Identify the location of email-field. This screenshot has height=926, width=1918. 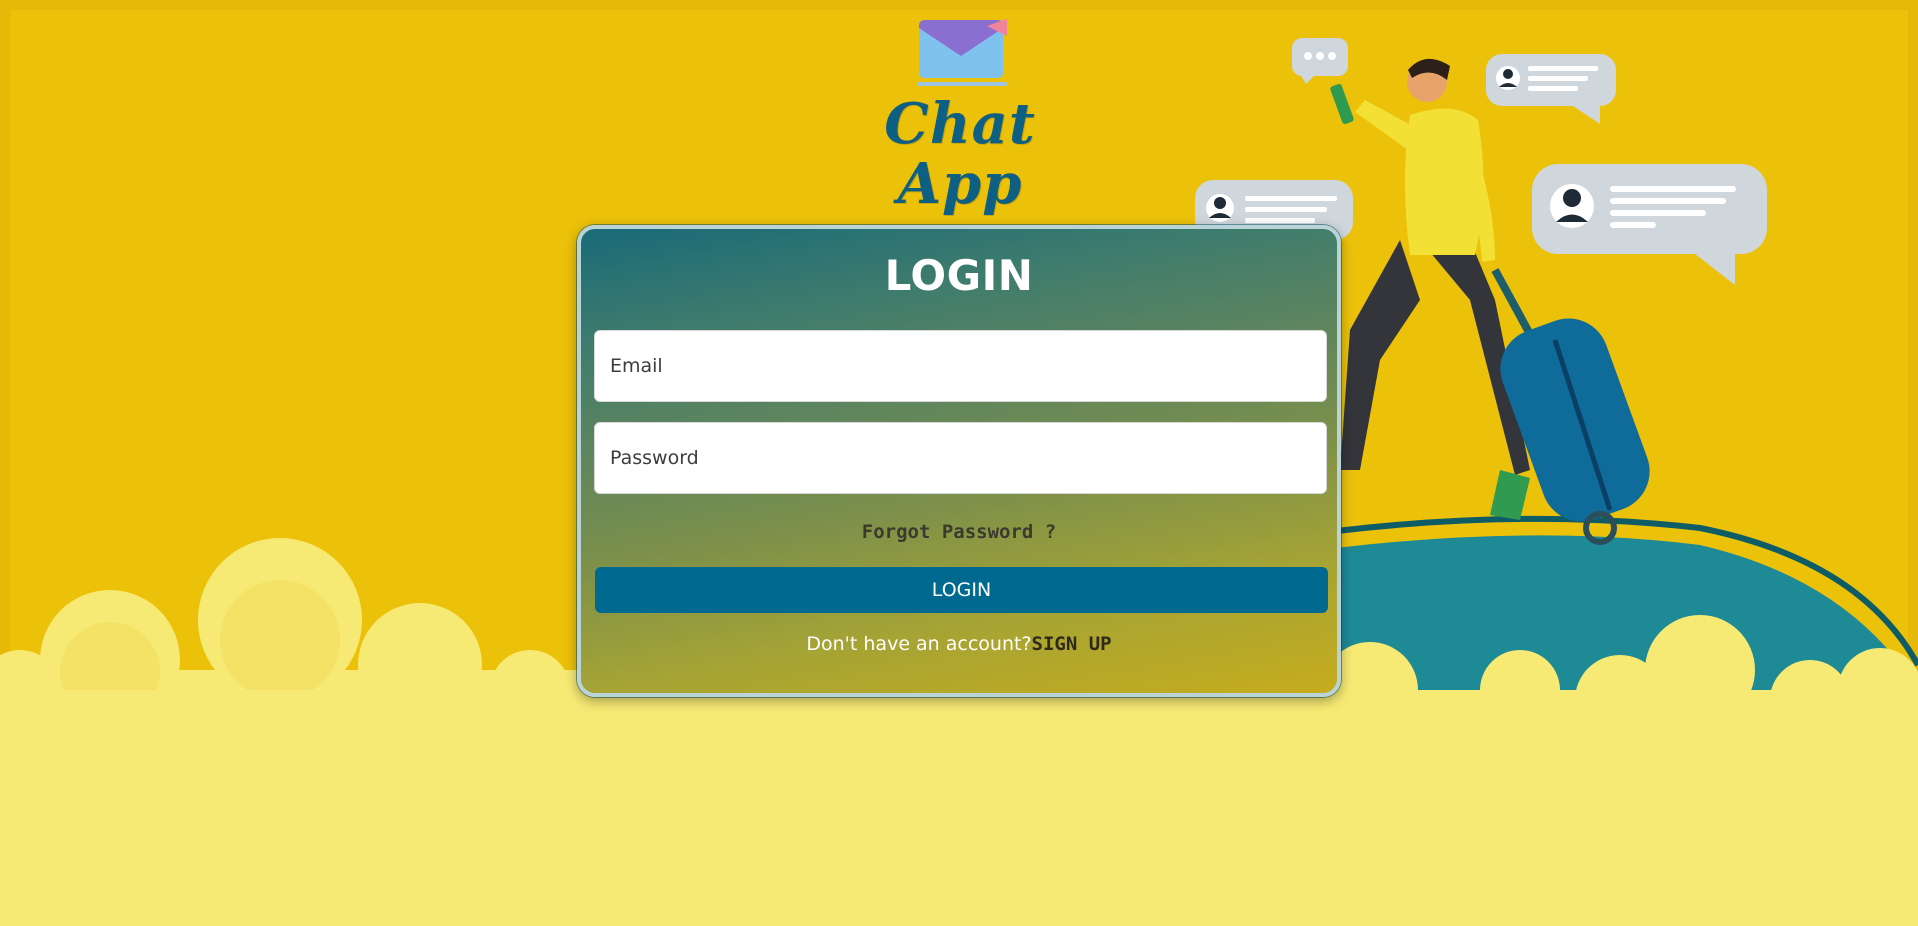
(960, 366).